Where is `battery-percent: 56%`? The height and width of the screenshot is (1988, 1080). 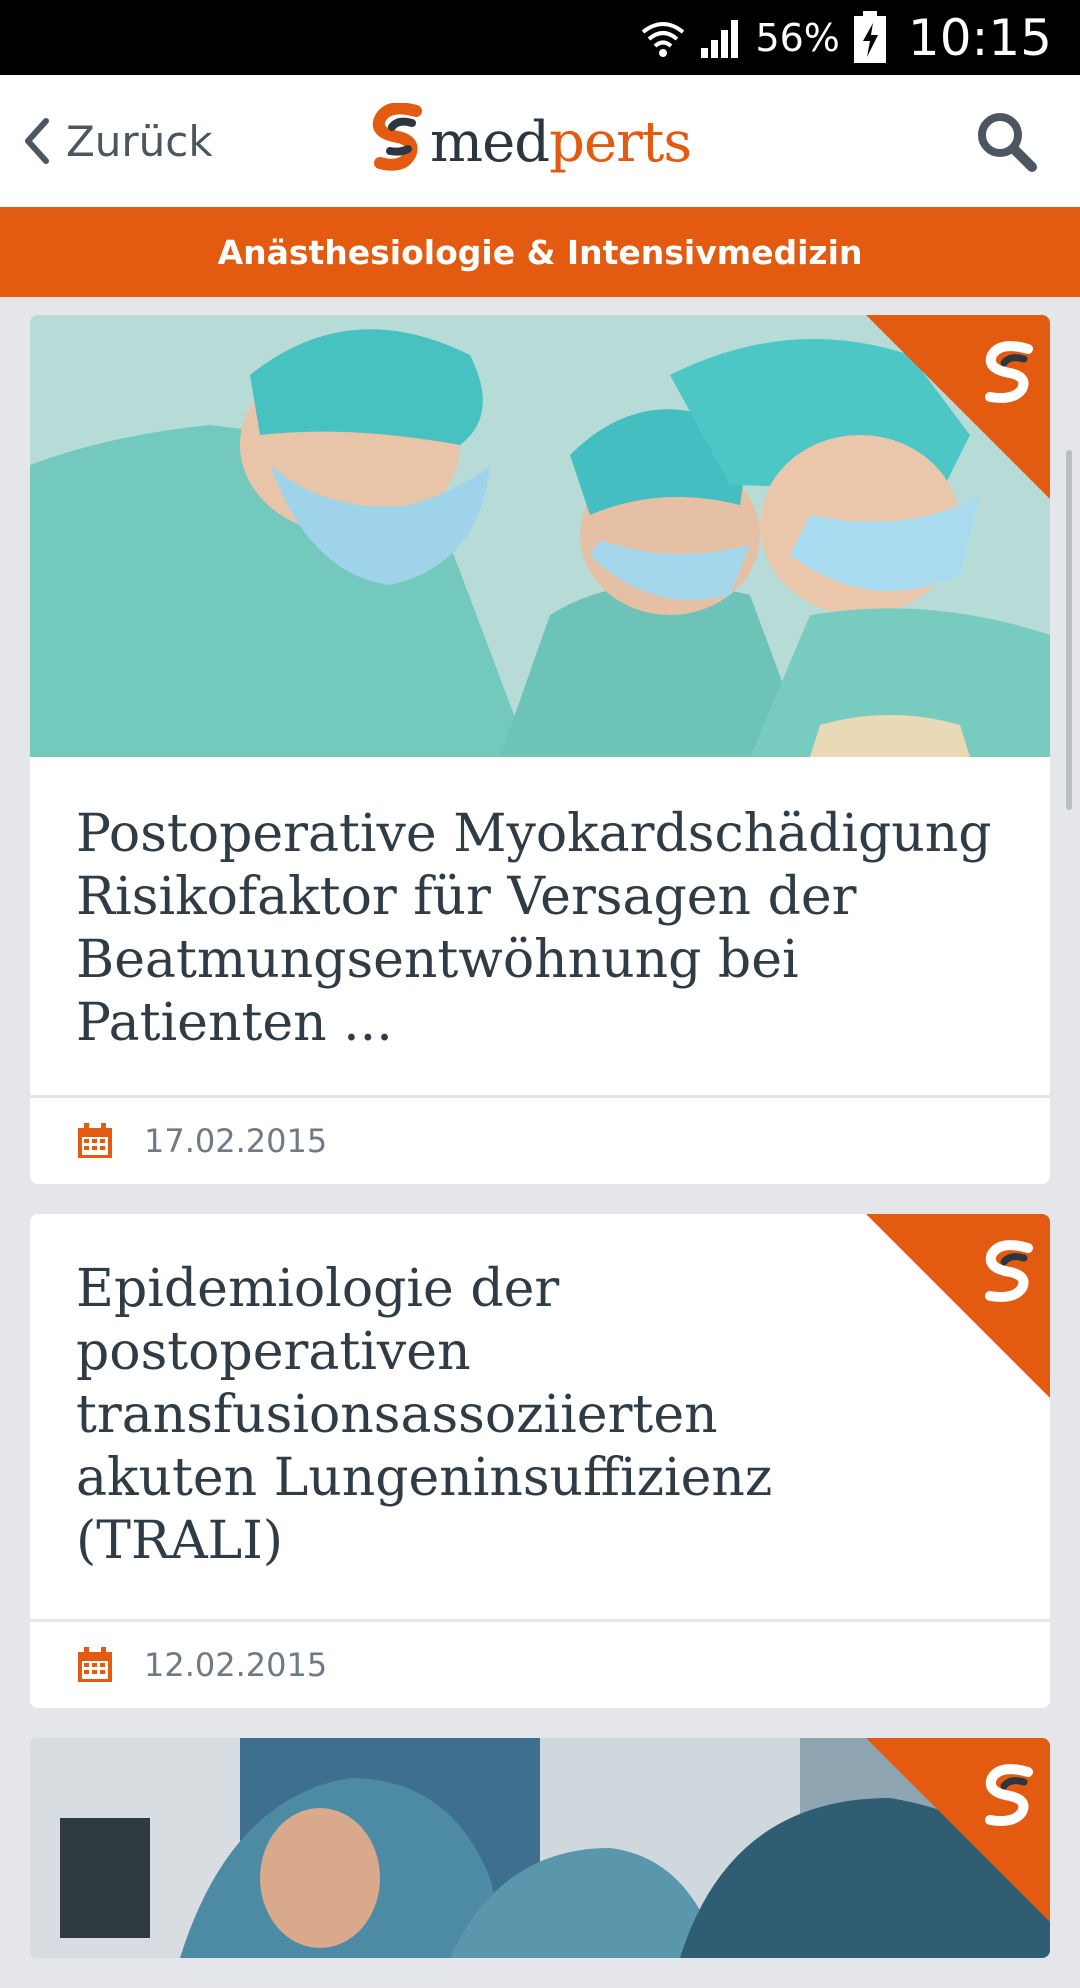
battery-percent: 56% is located at coordinates (797, 37).